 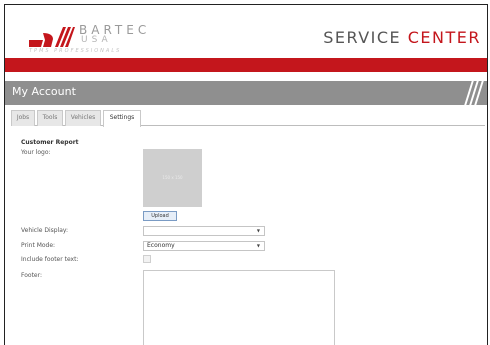 I want to click on logo-placeholder-text: 150 x 150, so click(x=172, y=177).